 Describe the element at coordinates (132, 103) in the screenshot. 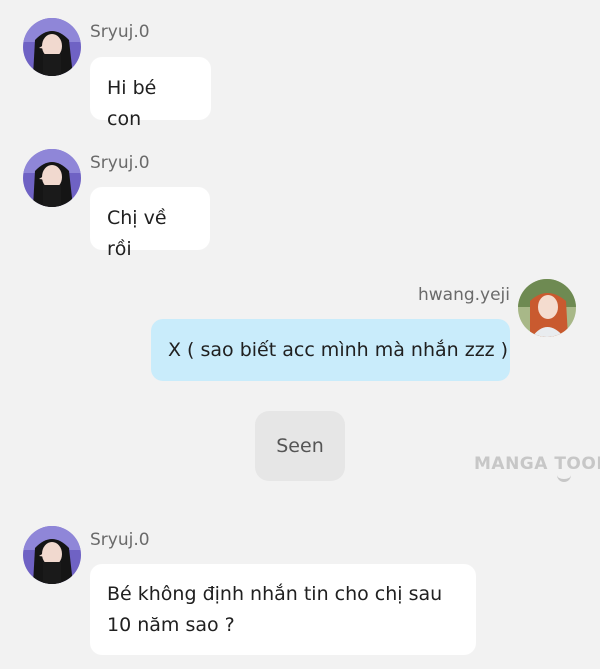

I see `message-text: Hi bé con` at that location.